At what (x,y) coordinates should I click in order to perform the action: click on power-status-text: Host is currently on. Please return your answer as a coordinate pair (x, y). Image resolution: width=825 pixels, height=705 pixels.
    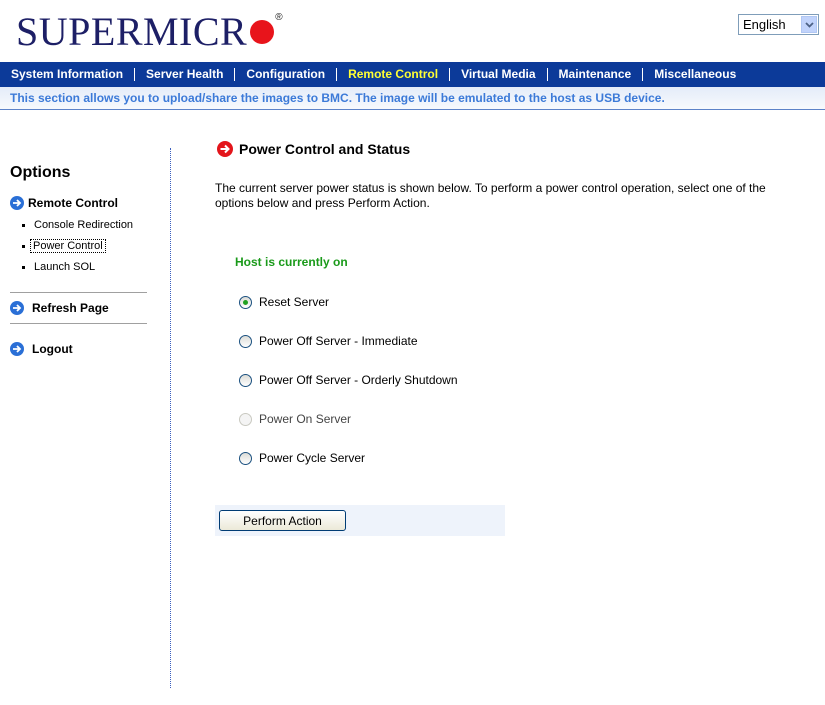
    Looking at the image, I should click on (291, 262).